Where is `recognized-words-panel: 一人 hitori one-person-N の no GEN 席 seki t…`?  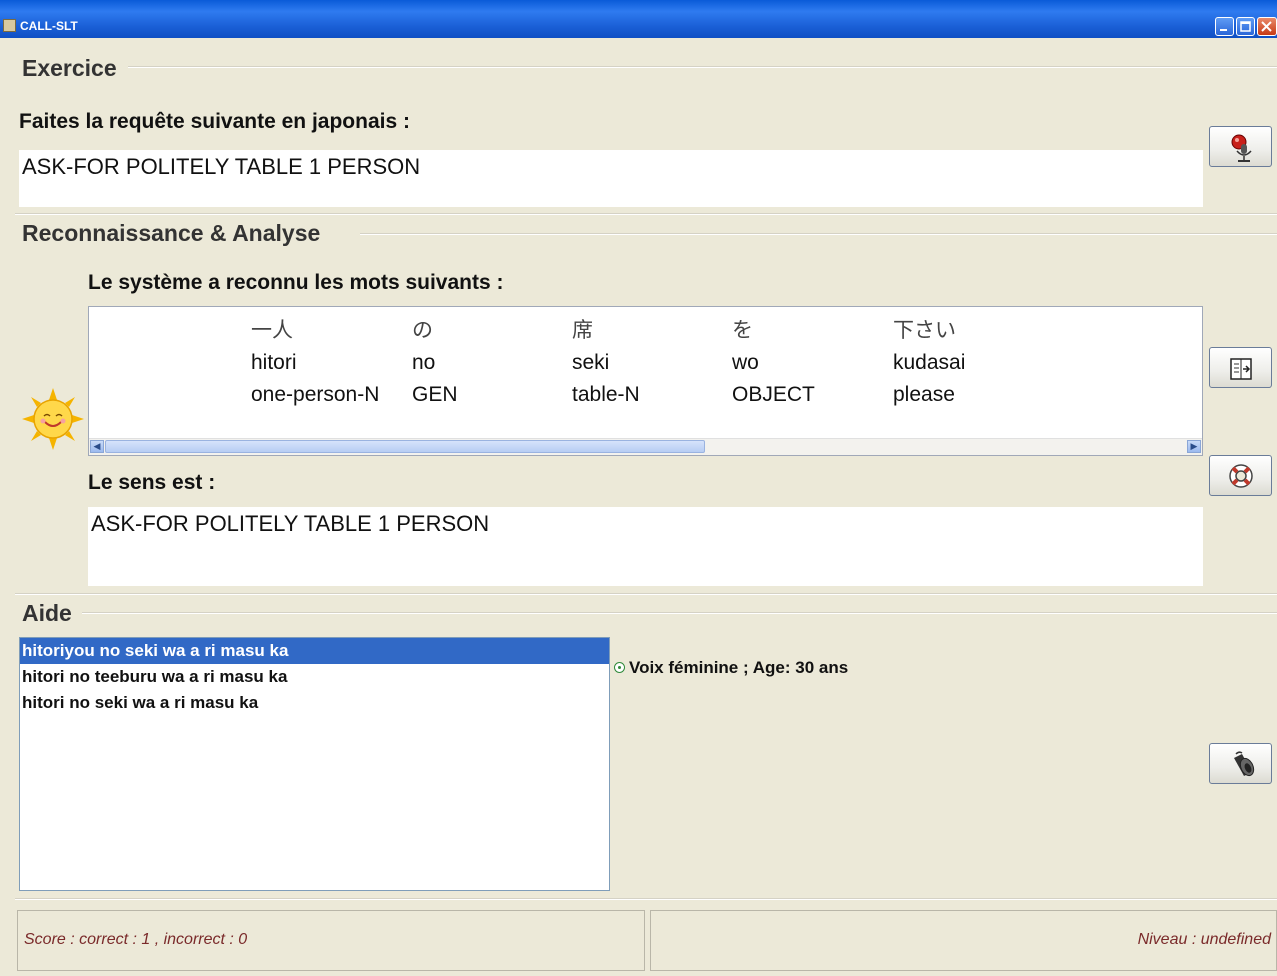
recognized-words-panel: 一人 hitori one-person-N の no GEN 席 seki t… is located at coordinates (645, 381).